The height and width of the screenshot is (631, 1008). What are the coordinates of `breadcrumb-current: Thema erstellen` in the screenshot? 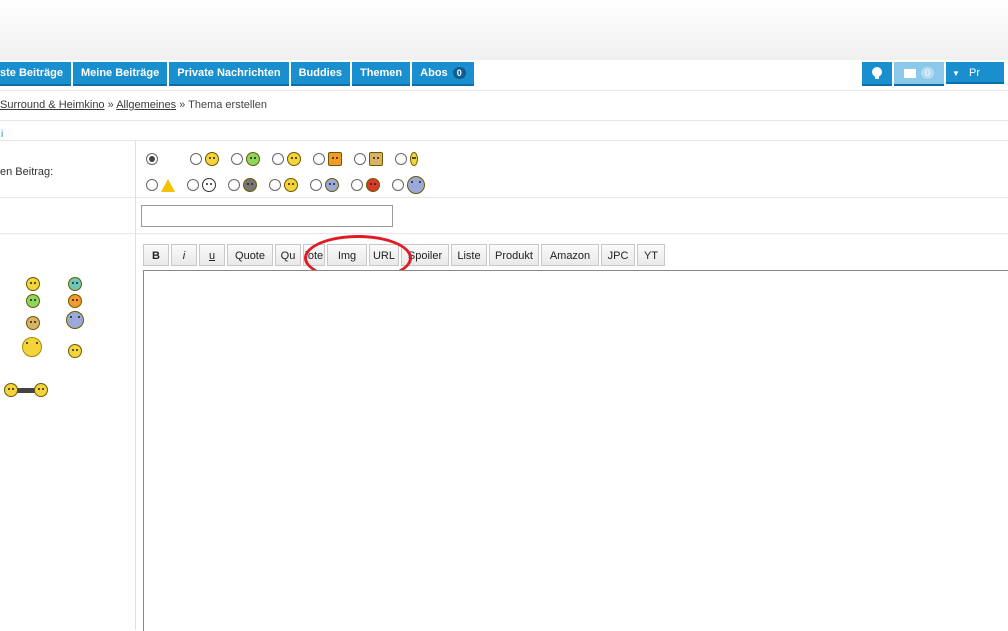 It's located at (228, 105).